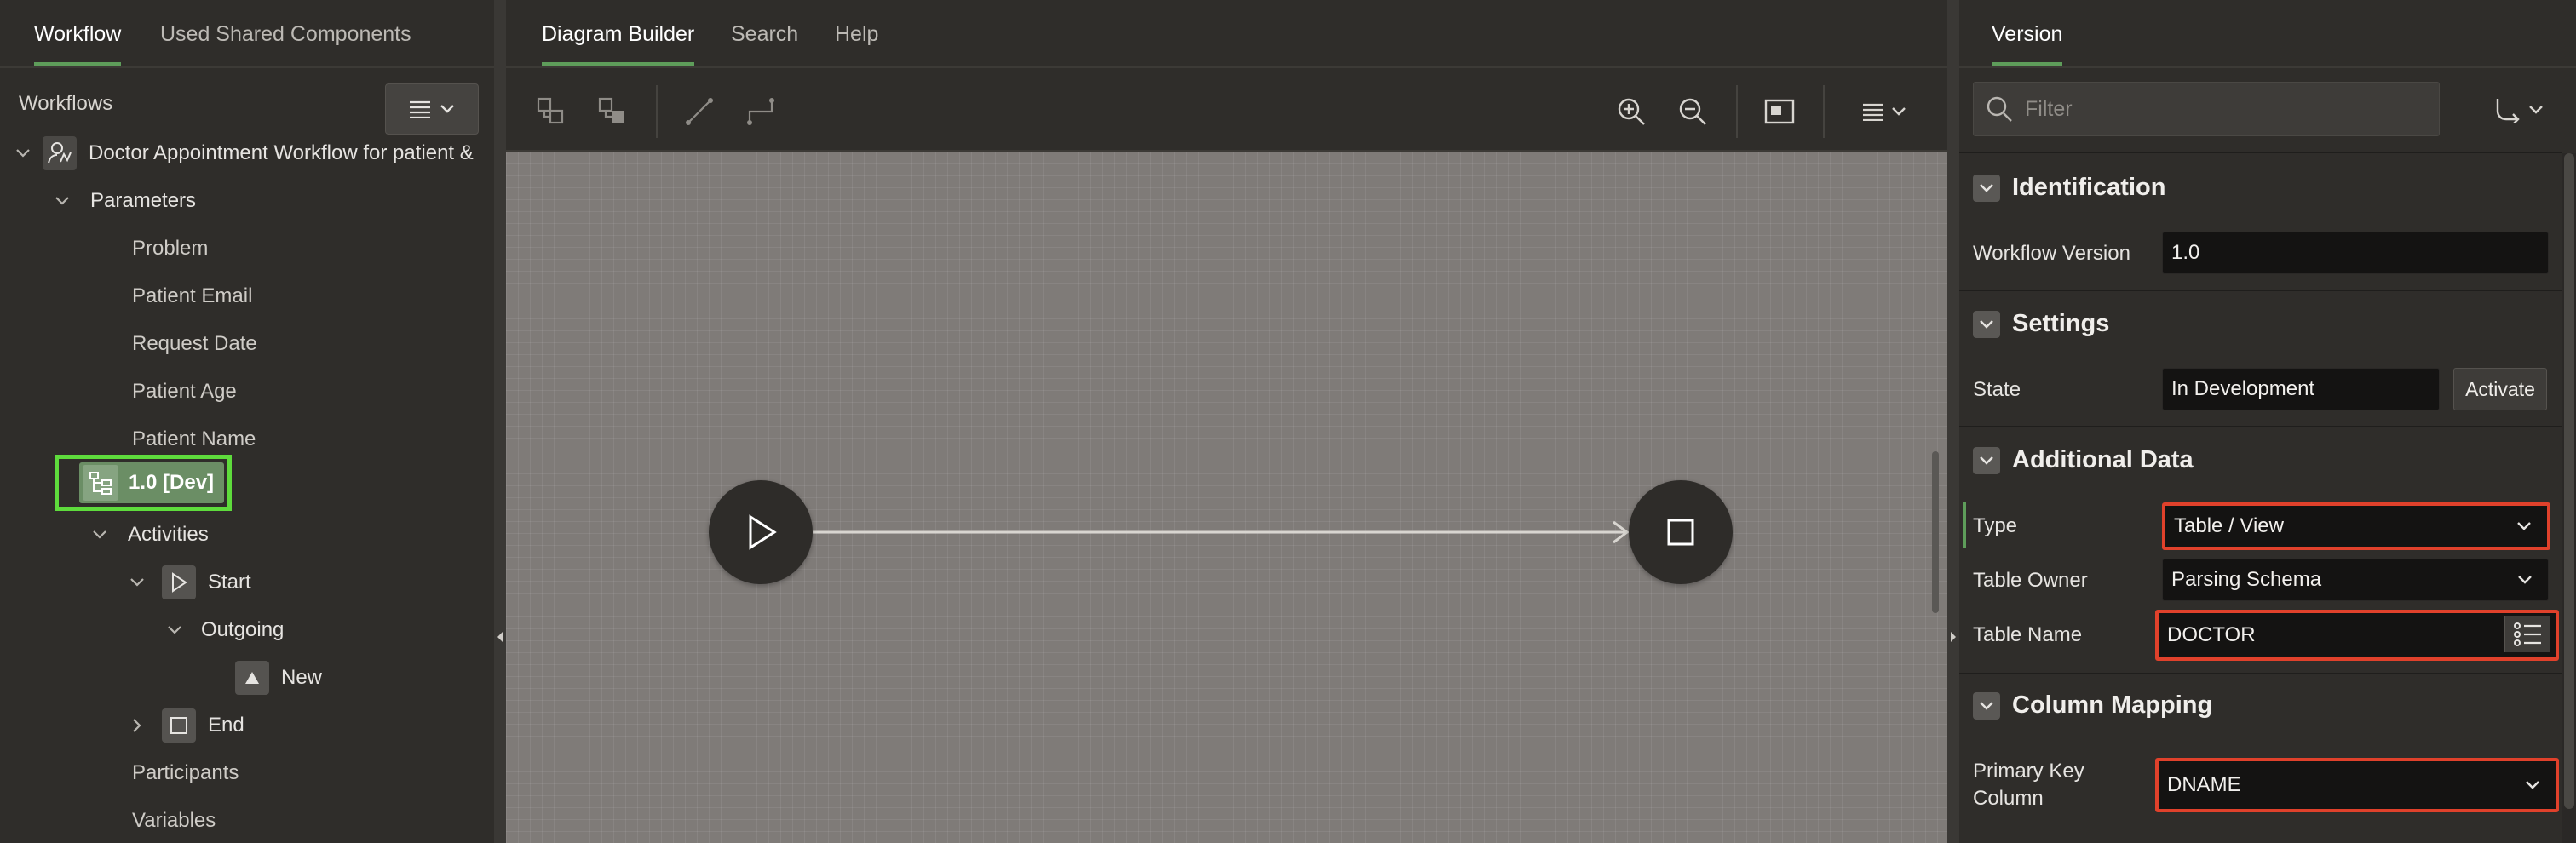 The height and width of the screenshot is (843, 2576). Describe the element at coordinates (2027, 34) in the screenshot. I see `tab-version: Version` at that location.